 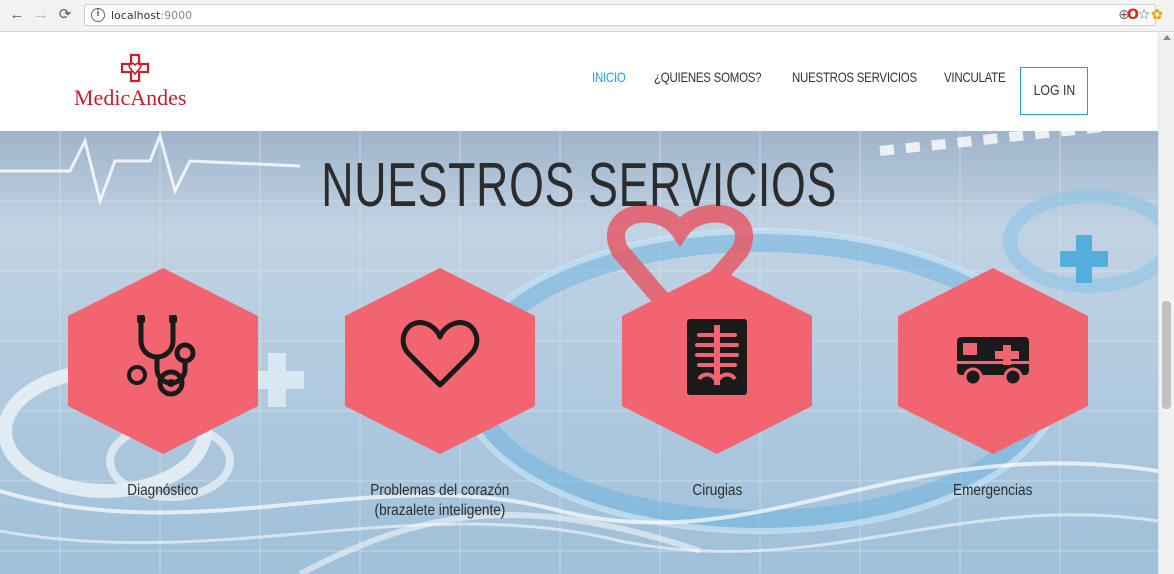 I want to click on xray-icon, so click(x=717, y=357).